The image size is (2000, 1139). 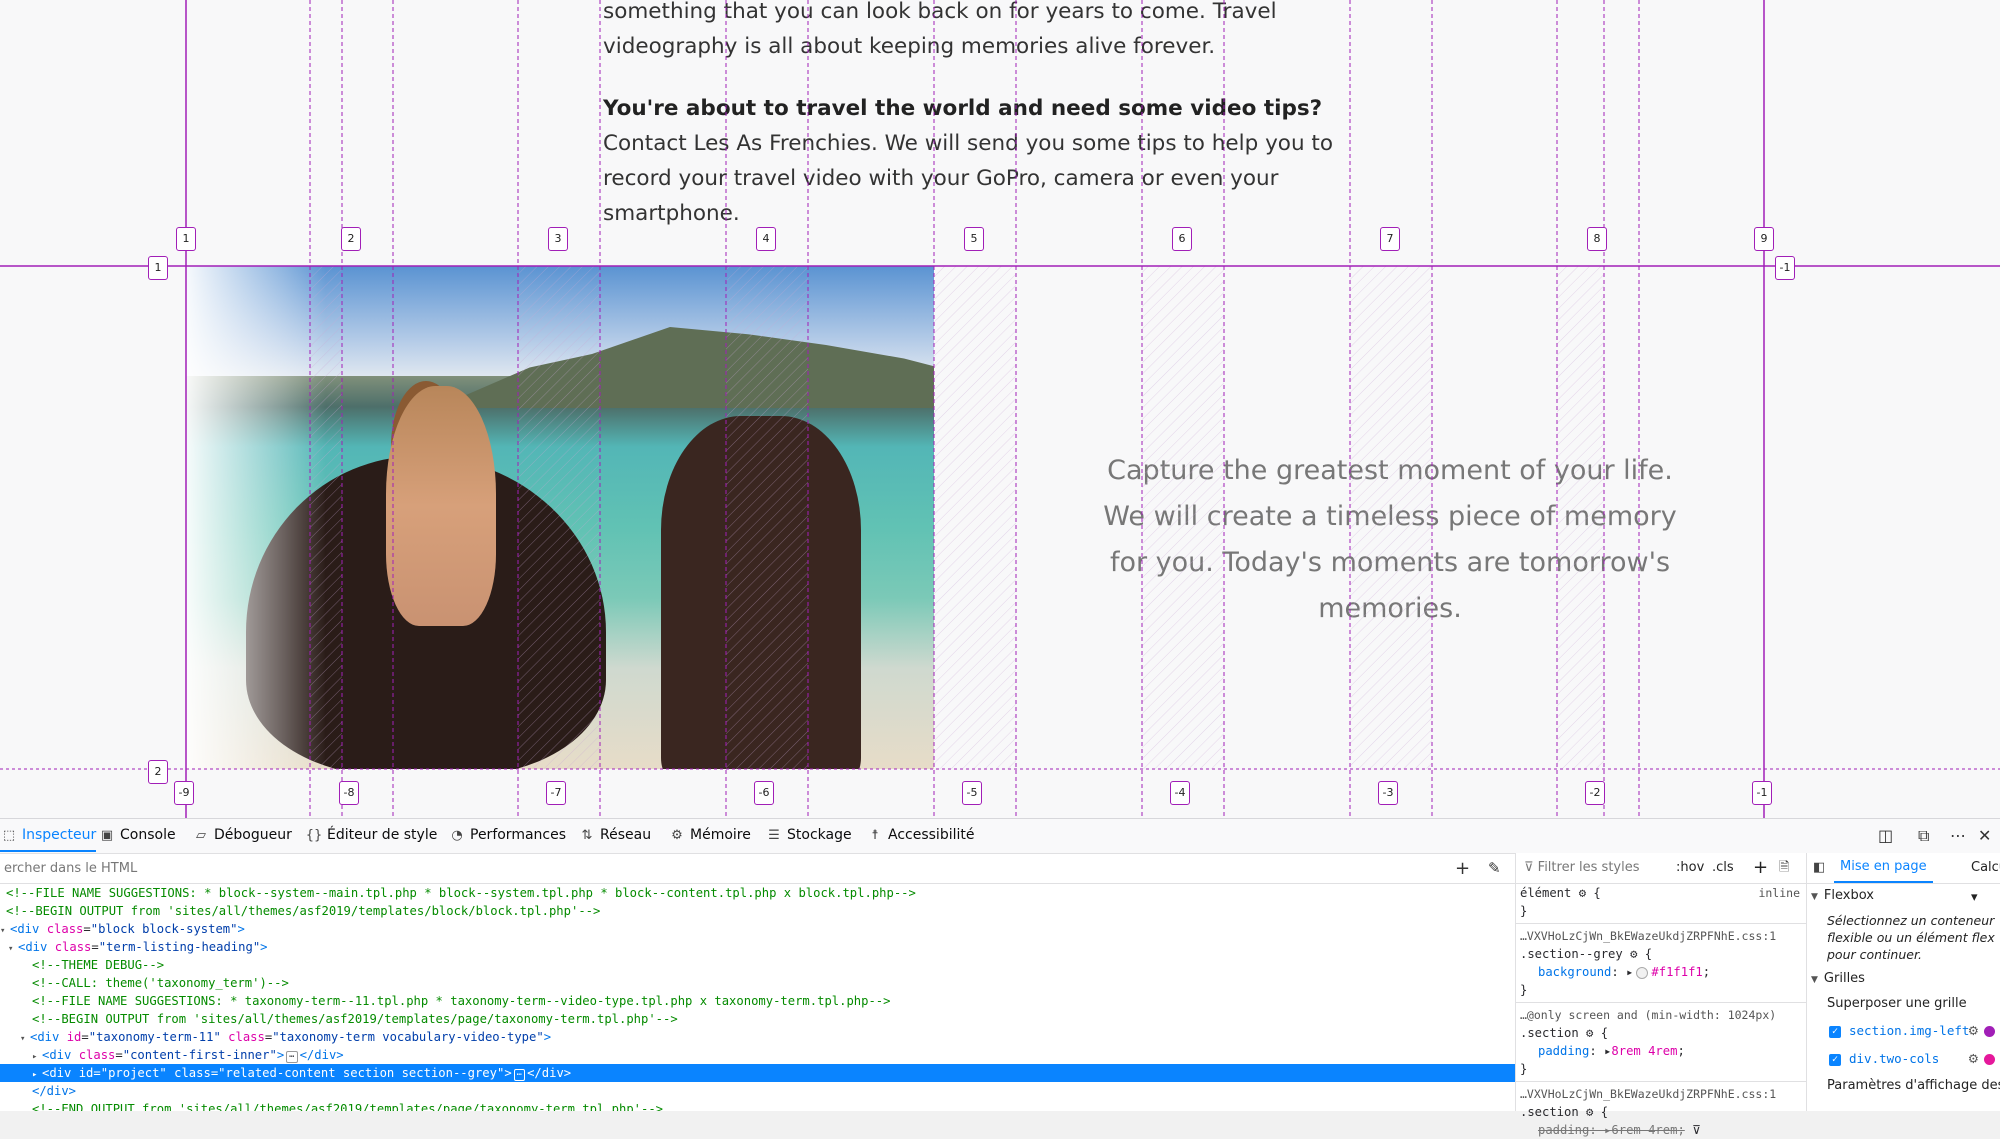 I want to click on print-media-icon: 🗎, so click(x=1784, y=868).